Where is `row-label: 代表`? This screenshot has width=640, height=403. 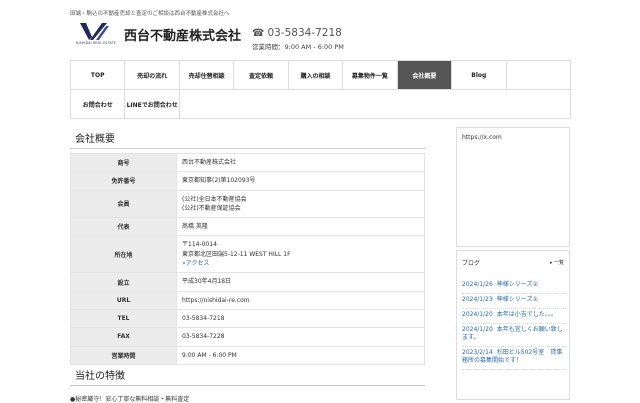
row-label: 代表 is located at coordinates (123, 227).